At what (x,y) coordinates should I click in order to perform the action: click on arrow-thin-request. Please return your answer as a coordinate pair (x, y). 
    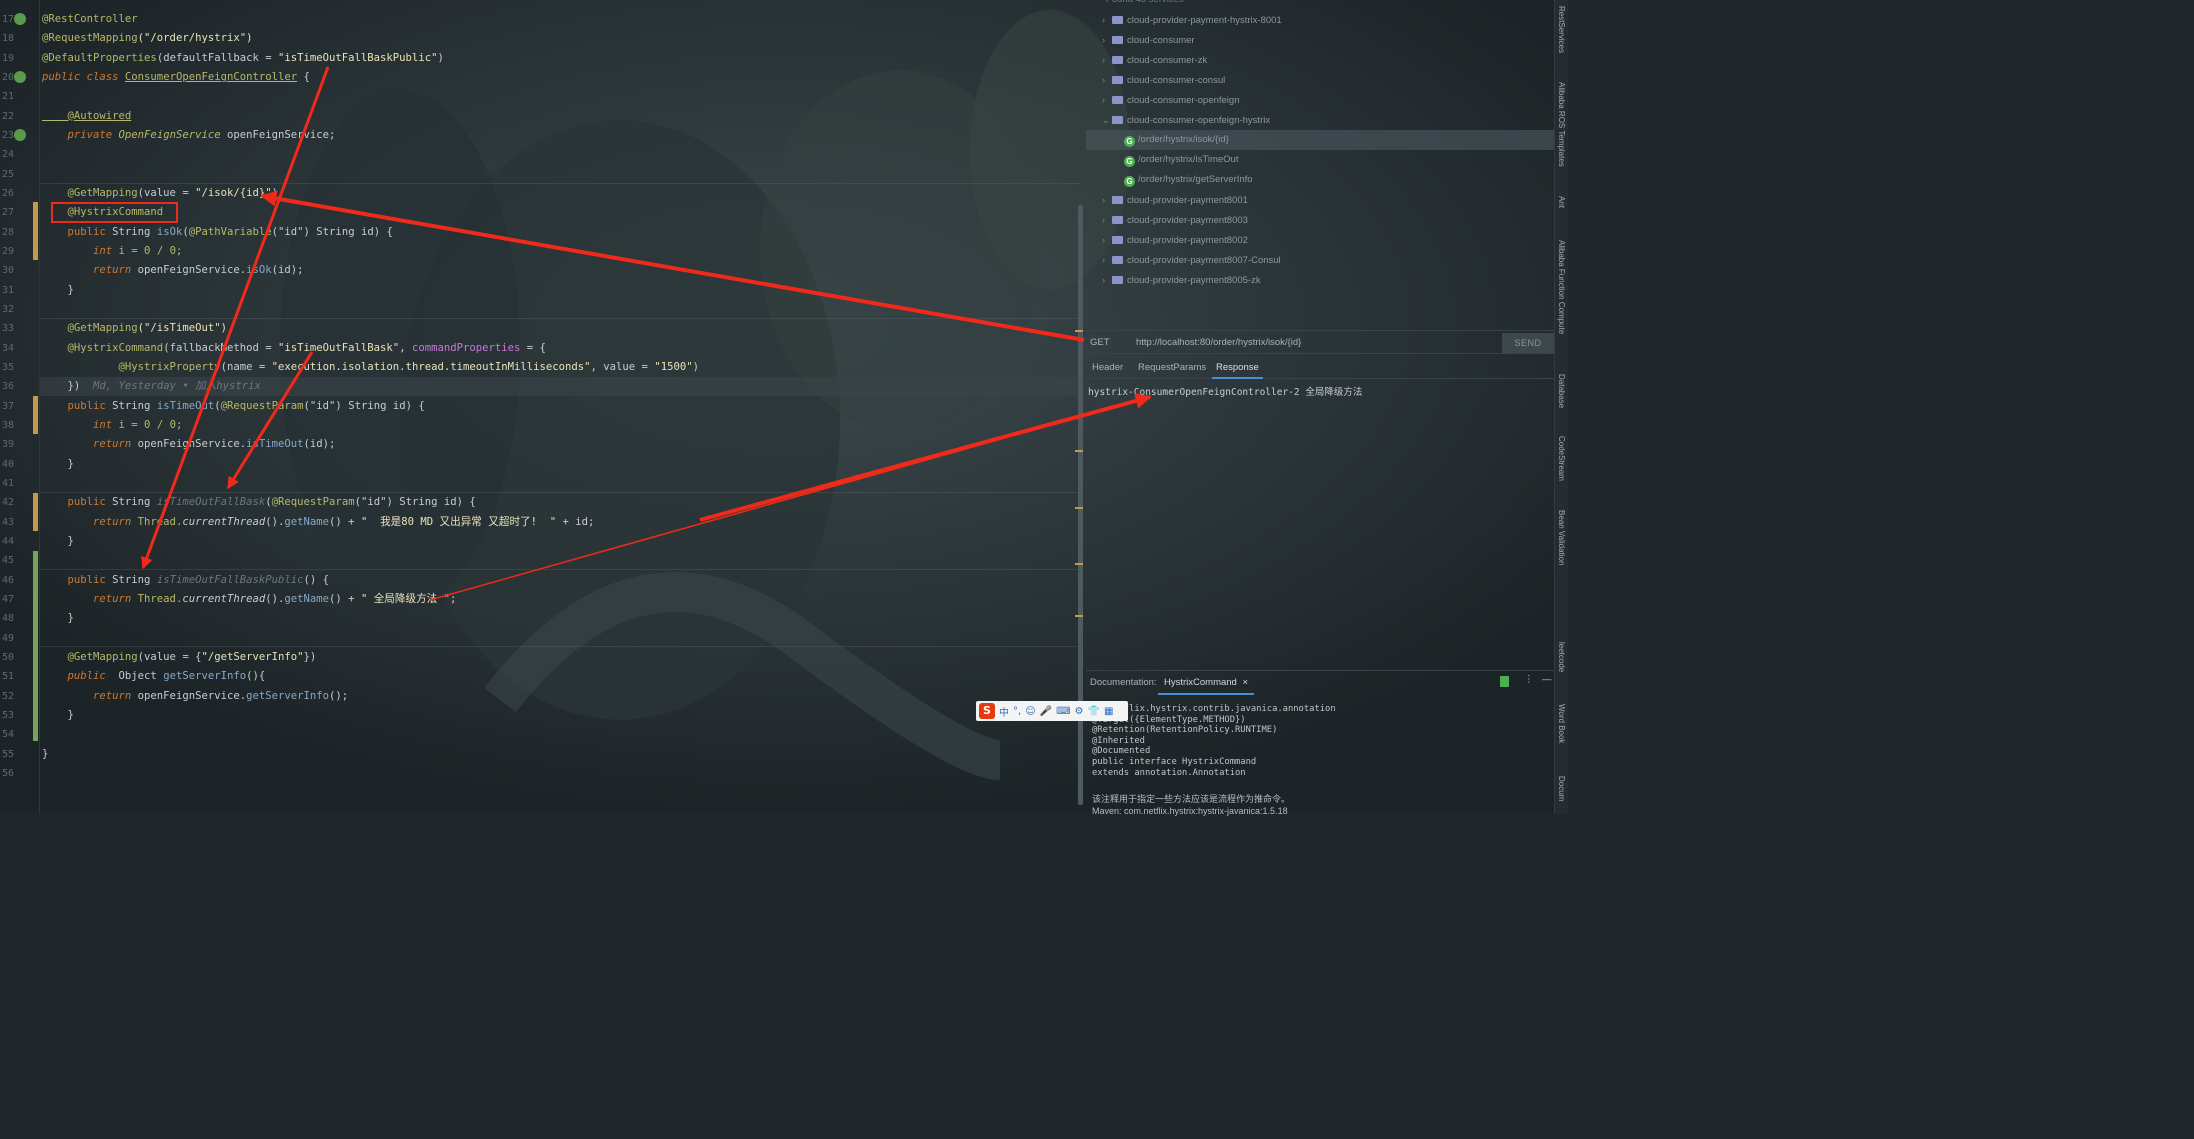
    Looking at the image, I should click on (942, 315).